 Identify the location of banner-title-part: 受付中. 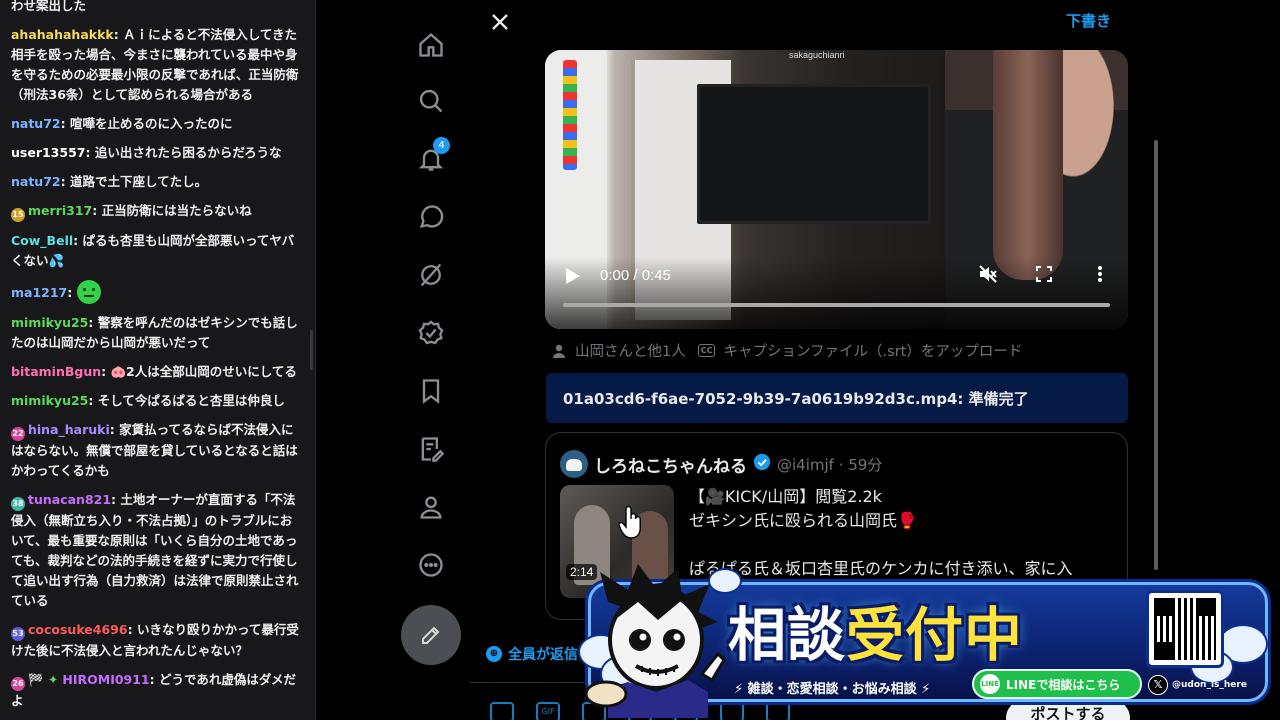
(935, 635).